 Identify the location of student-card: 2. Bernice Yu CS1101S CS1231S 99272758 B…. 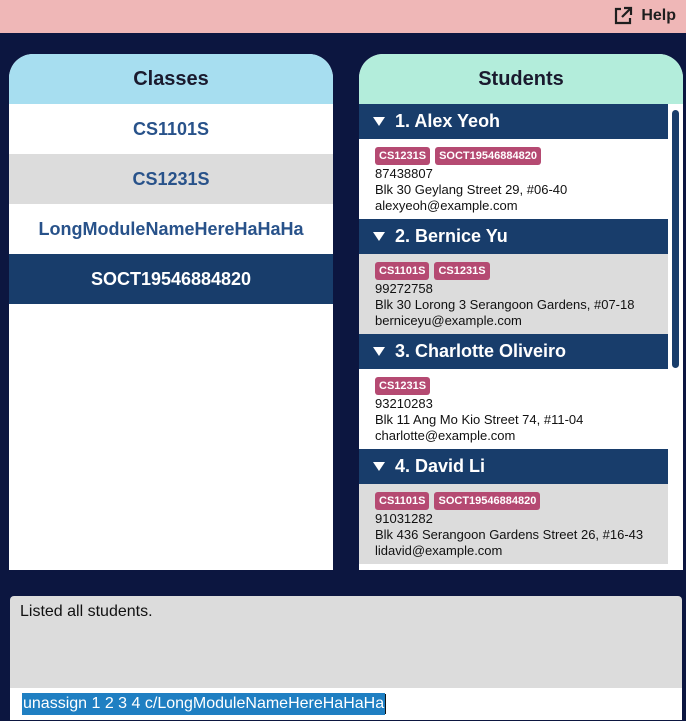
(513, 276).